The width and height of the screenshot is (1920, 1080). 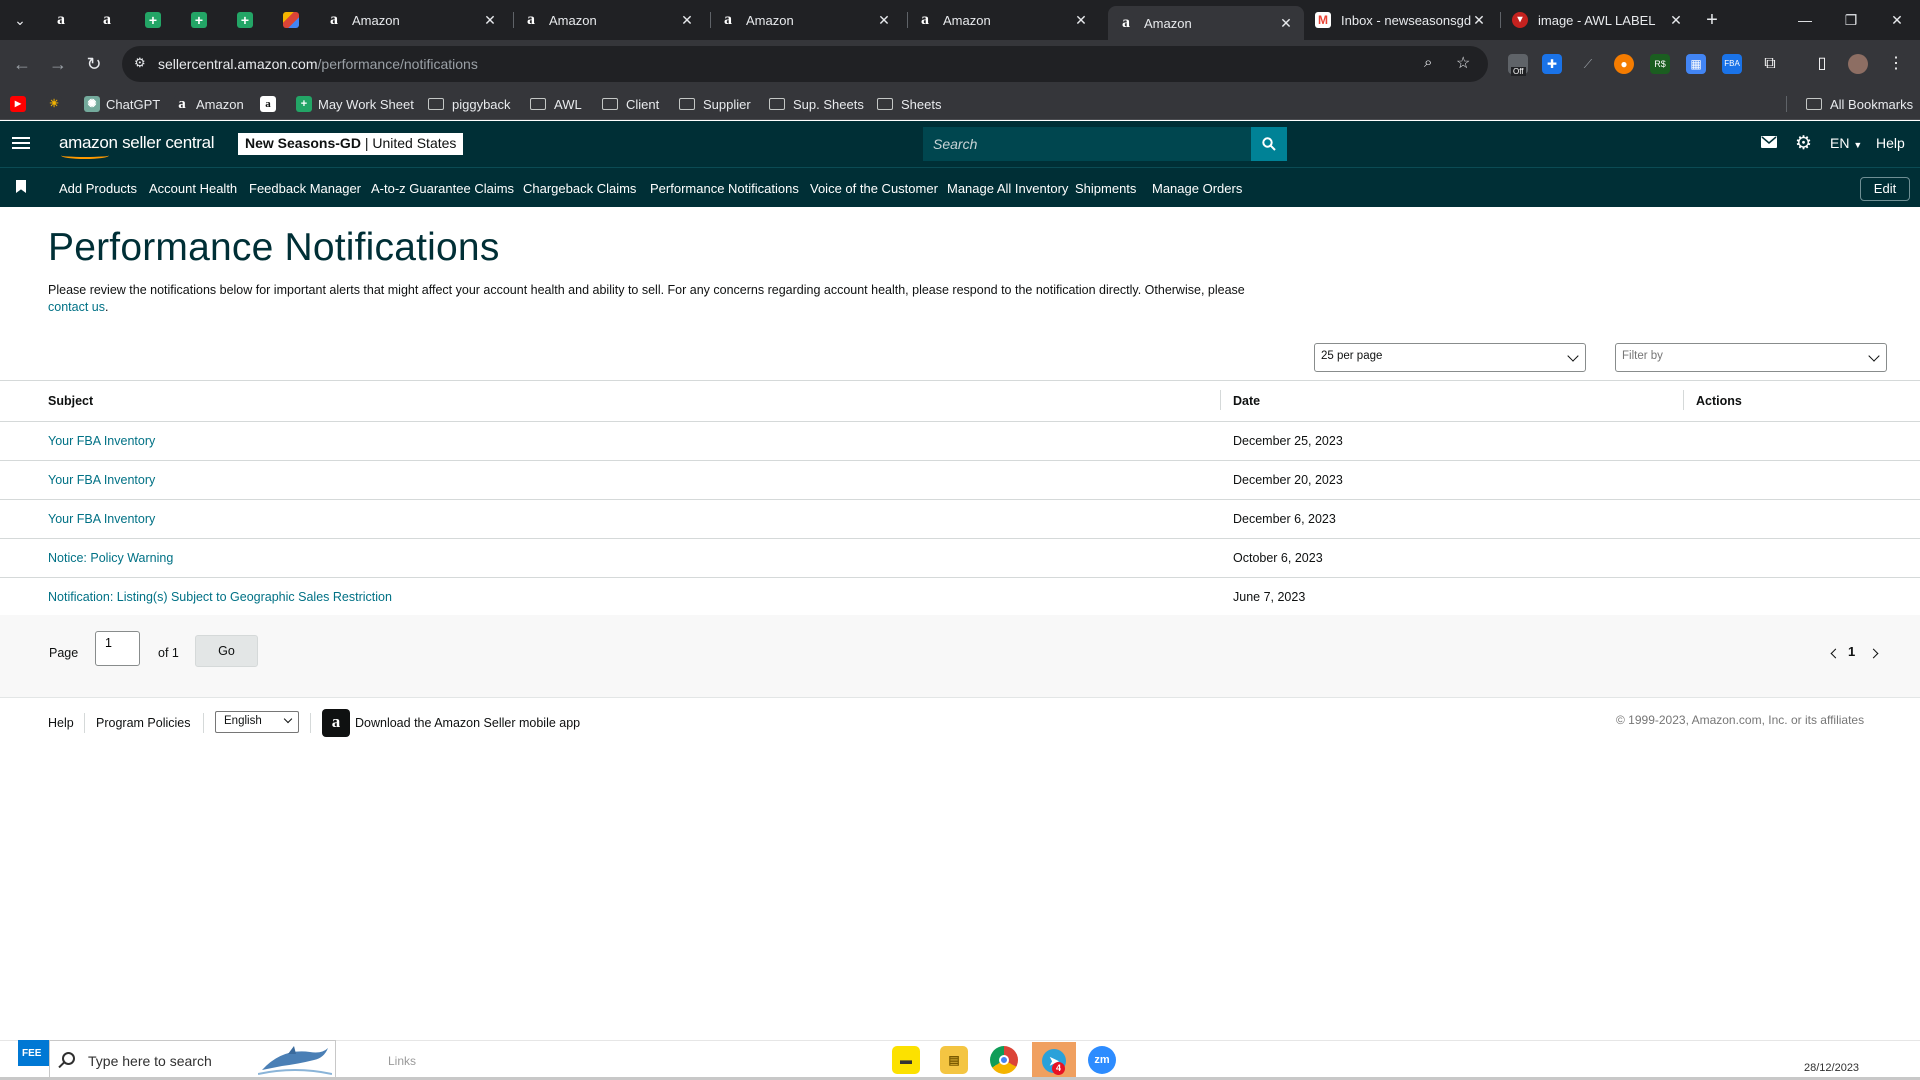 What do you see at coordinates (153, 20) in the screenshot?
I see `pinned-tab-sheets-1: +` at bounding box center [153, 20].